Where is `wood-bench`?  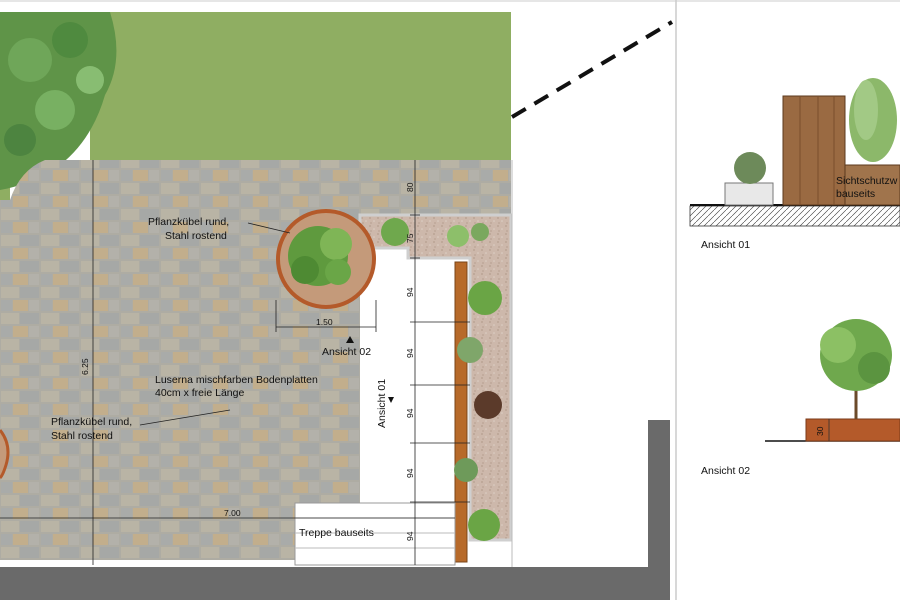 wood-bench is located at coordinates (461, 412).